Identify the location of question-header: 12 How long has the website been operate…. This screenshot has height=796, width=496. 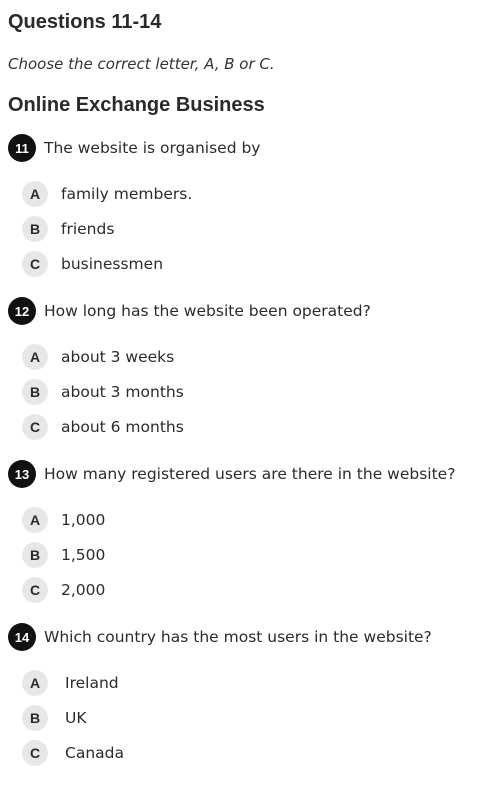
(248, 311).